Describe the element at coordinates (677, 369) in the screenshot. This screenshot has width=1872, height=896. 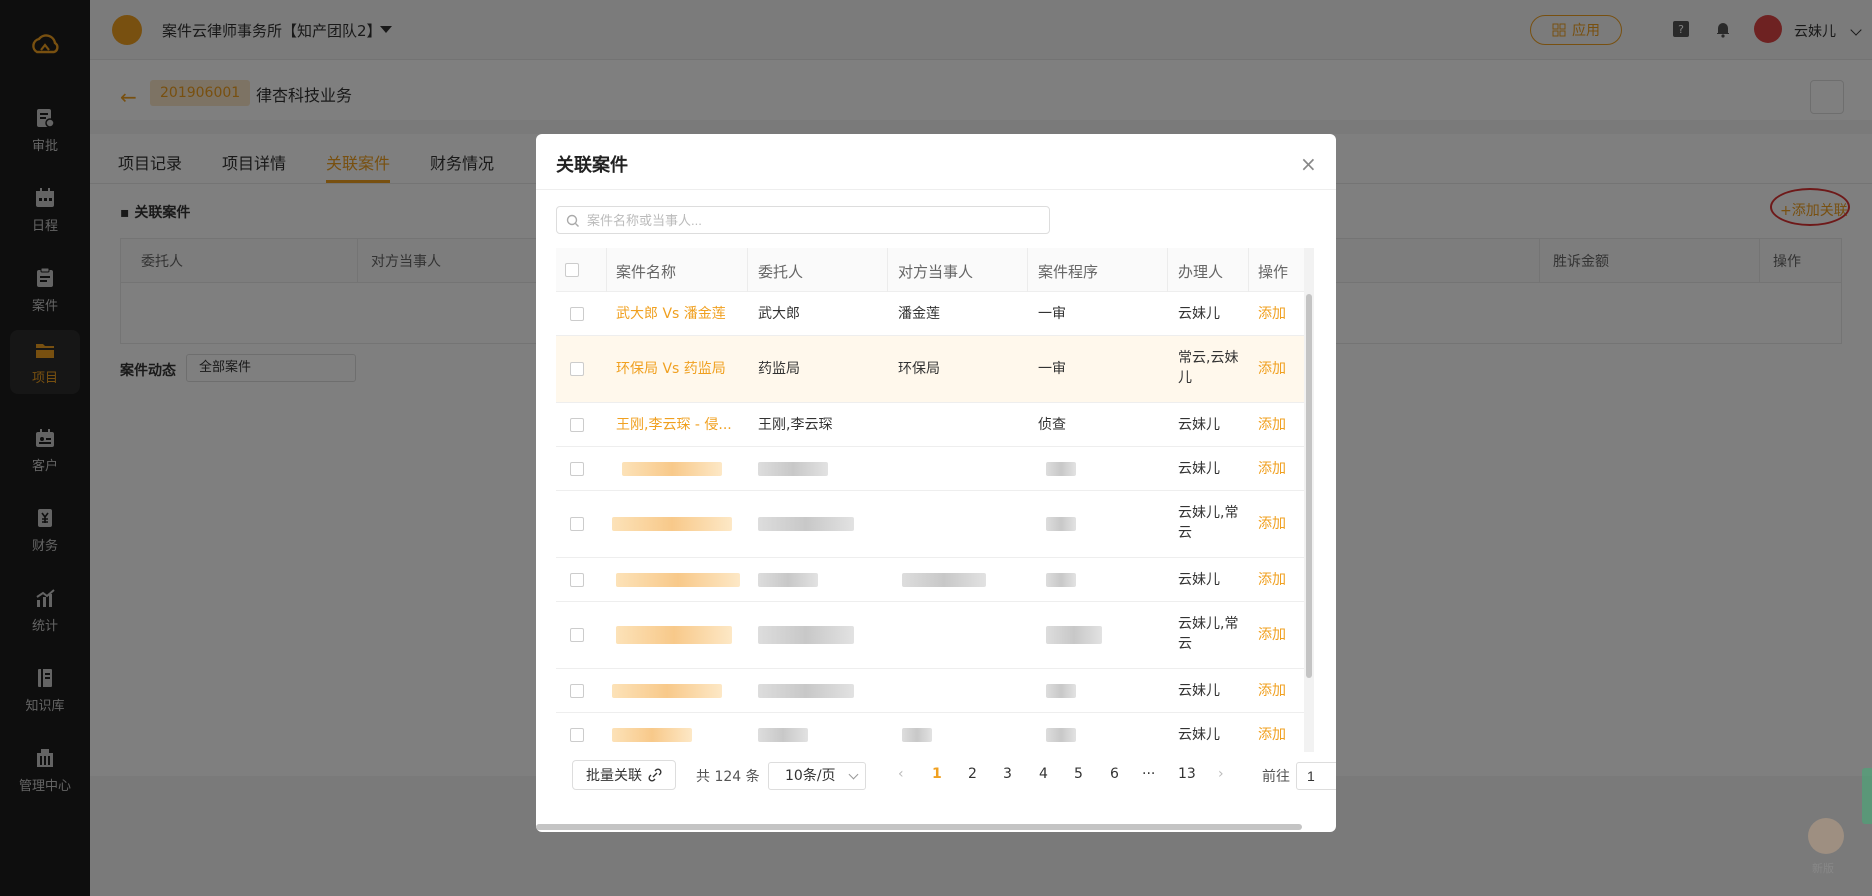
I see `case-name-link: 环保局 Vs 药监局` at that location.